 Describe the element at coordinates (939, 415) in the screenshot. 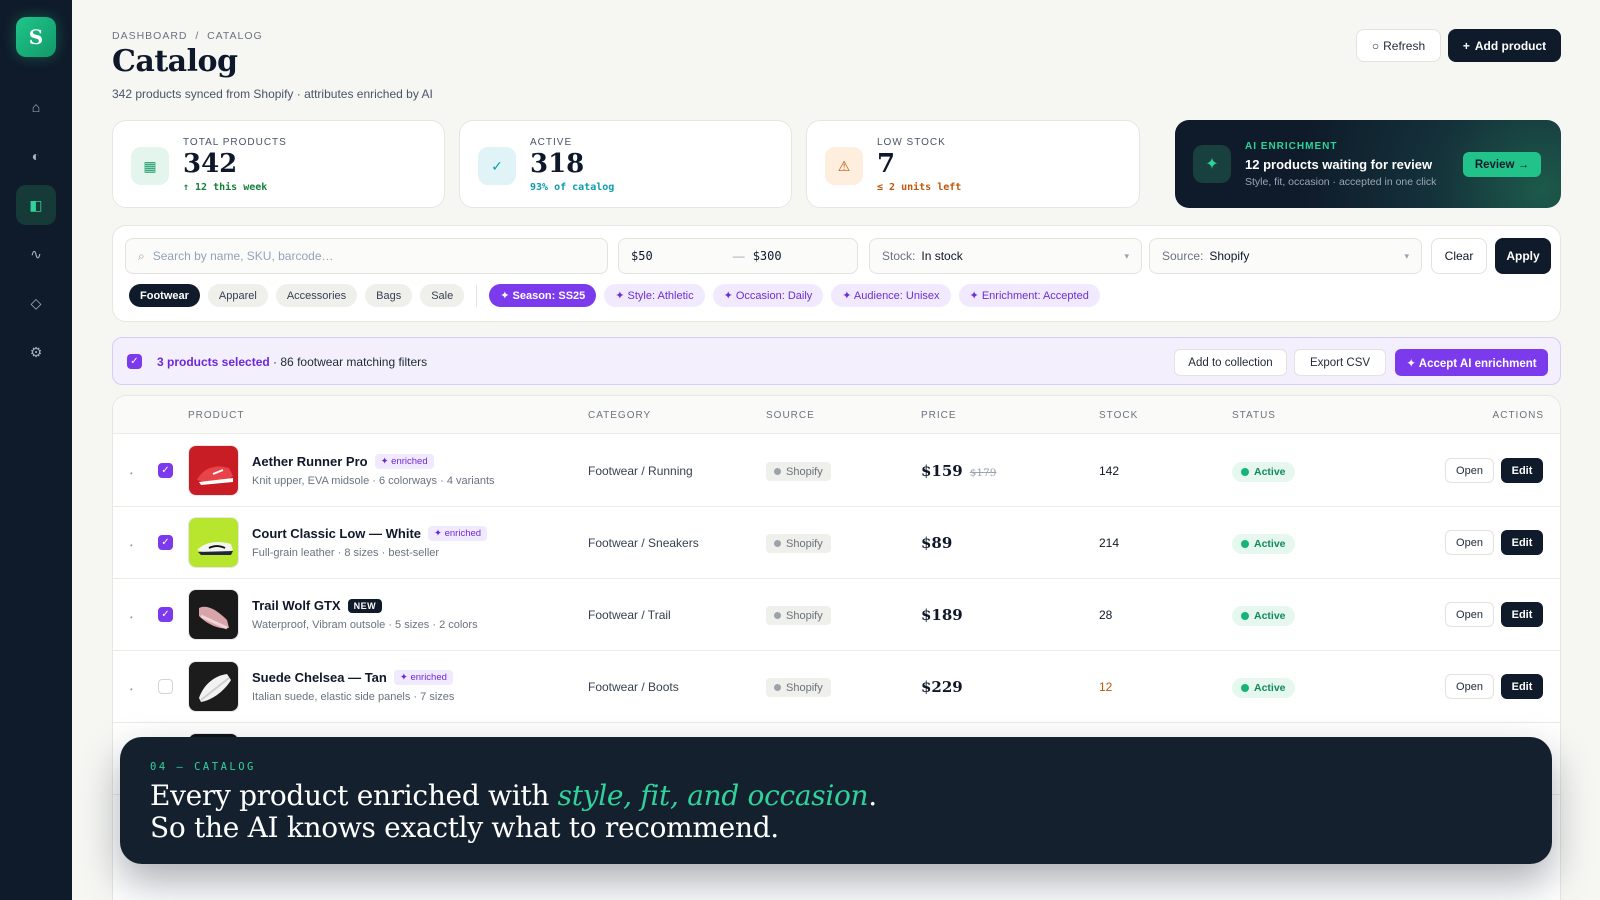

I see `column-header-price: PRICE` at that location.